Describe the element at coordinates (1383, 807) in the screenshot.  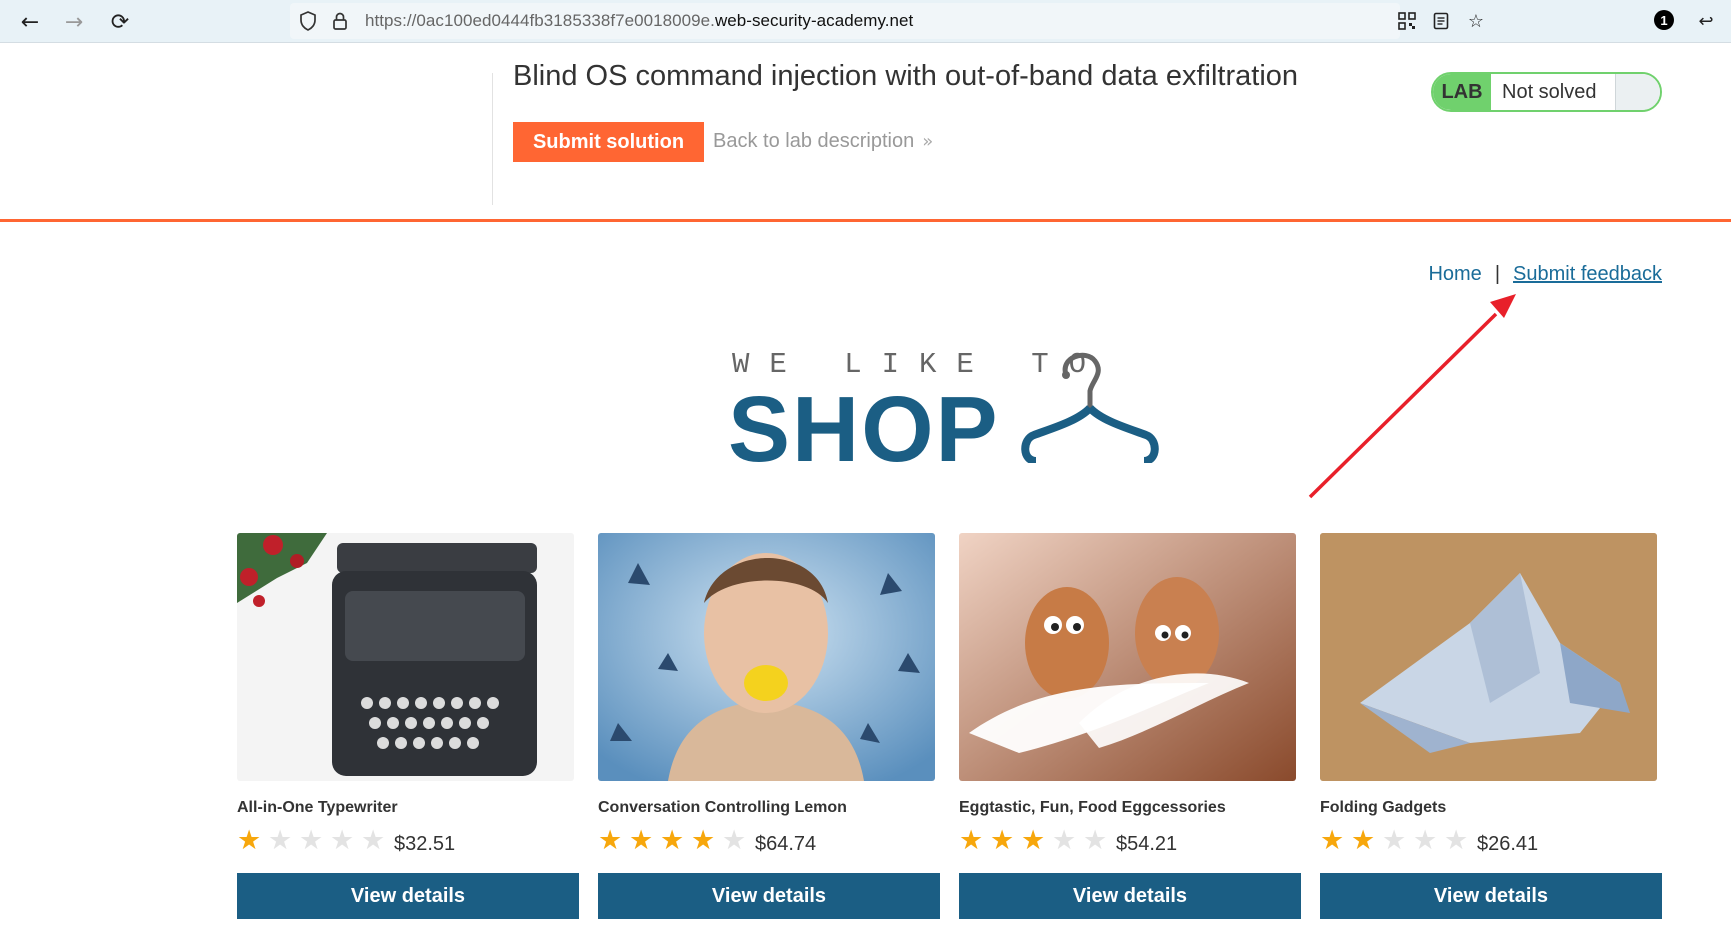
I see `product-name: Folding Gadgets` at that location.